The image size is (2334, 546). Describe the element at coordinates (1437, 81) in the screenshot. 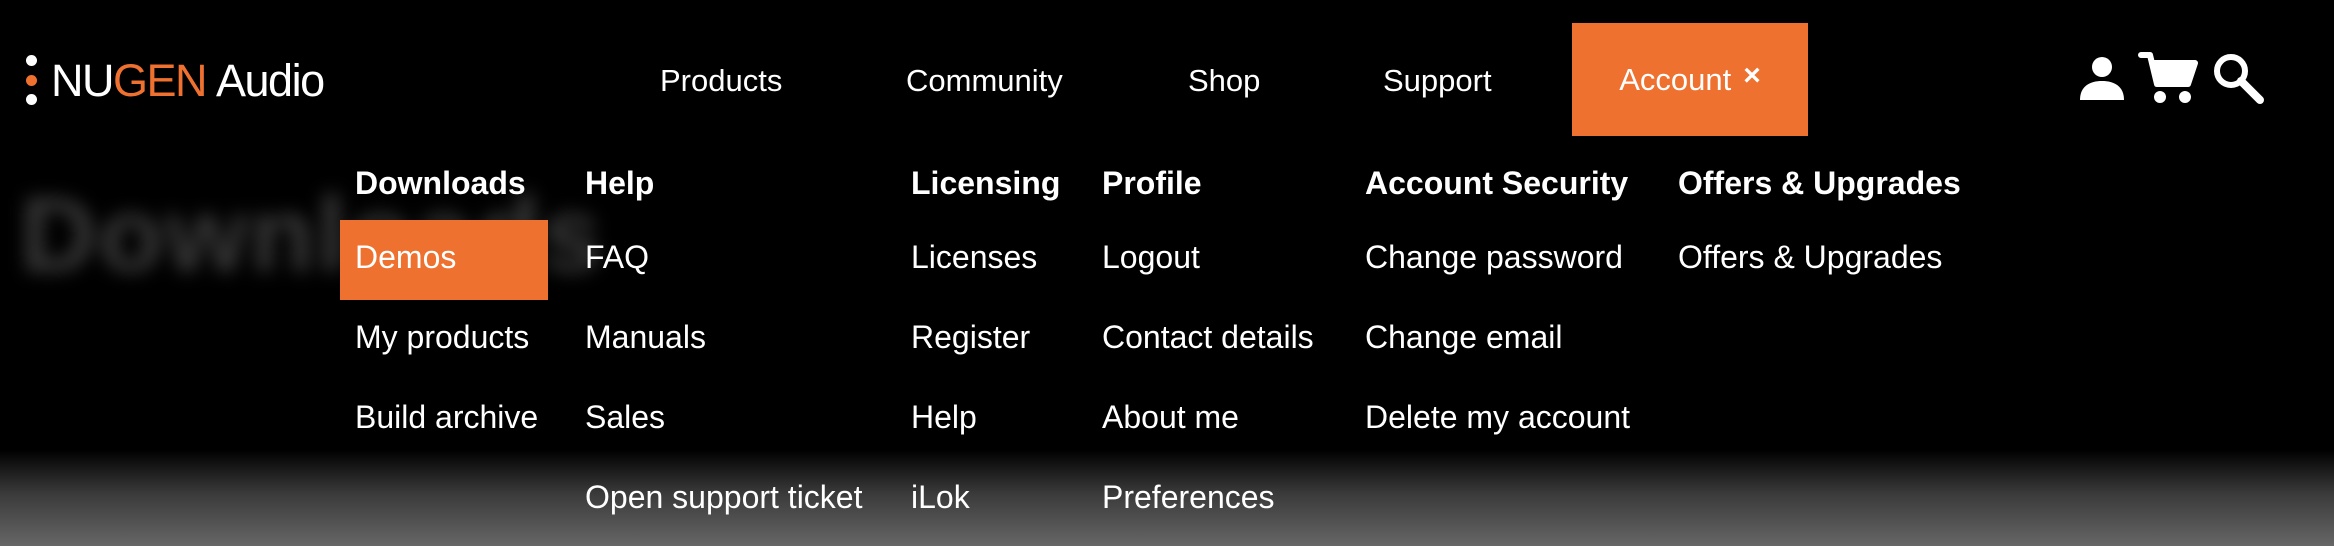

I see `nav-support: Support` at that location.